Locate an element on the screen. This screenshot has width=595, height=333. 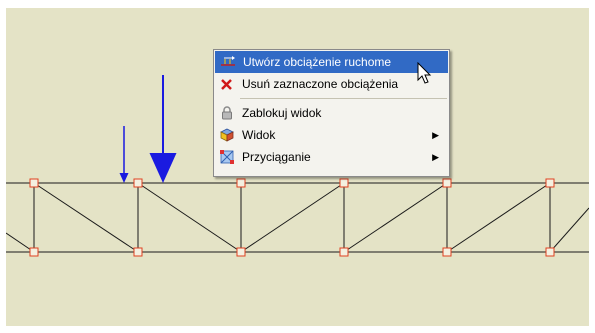
delete-x-icon is located at coordinates (227, 84).